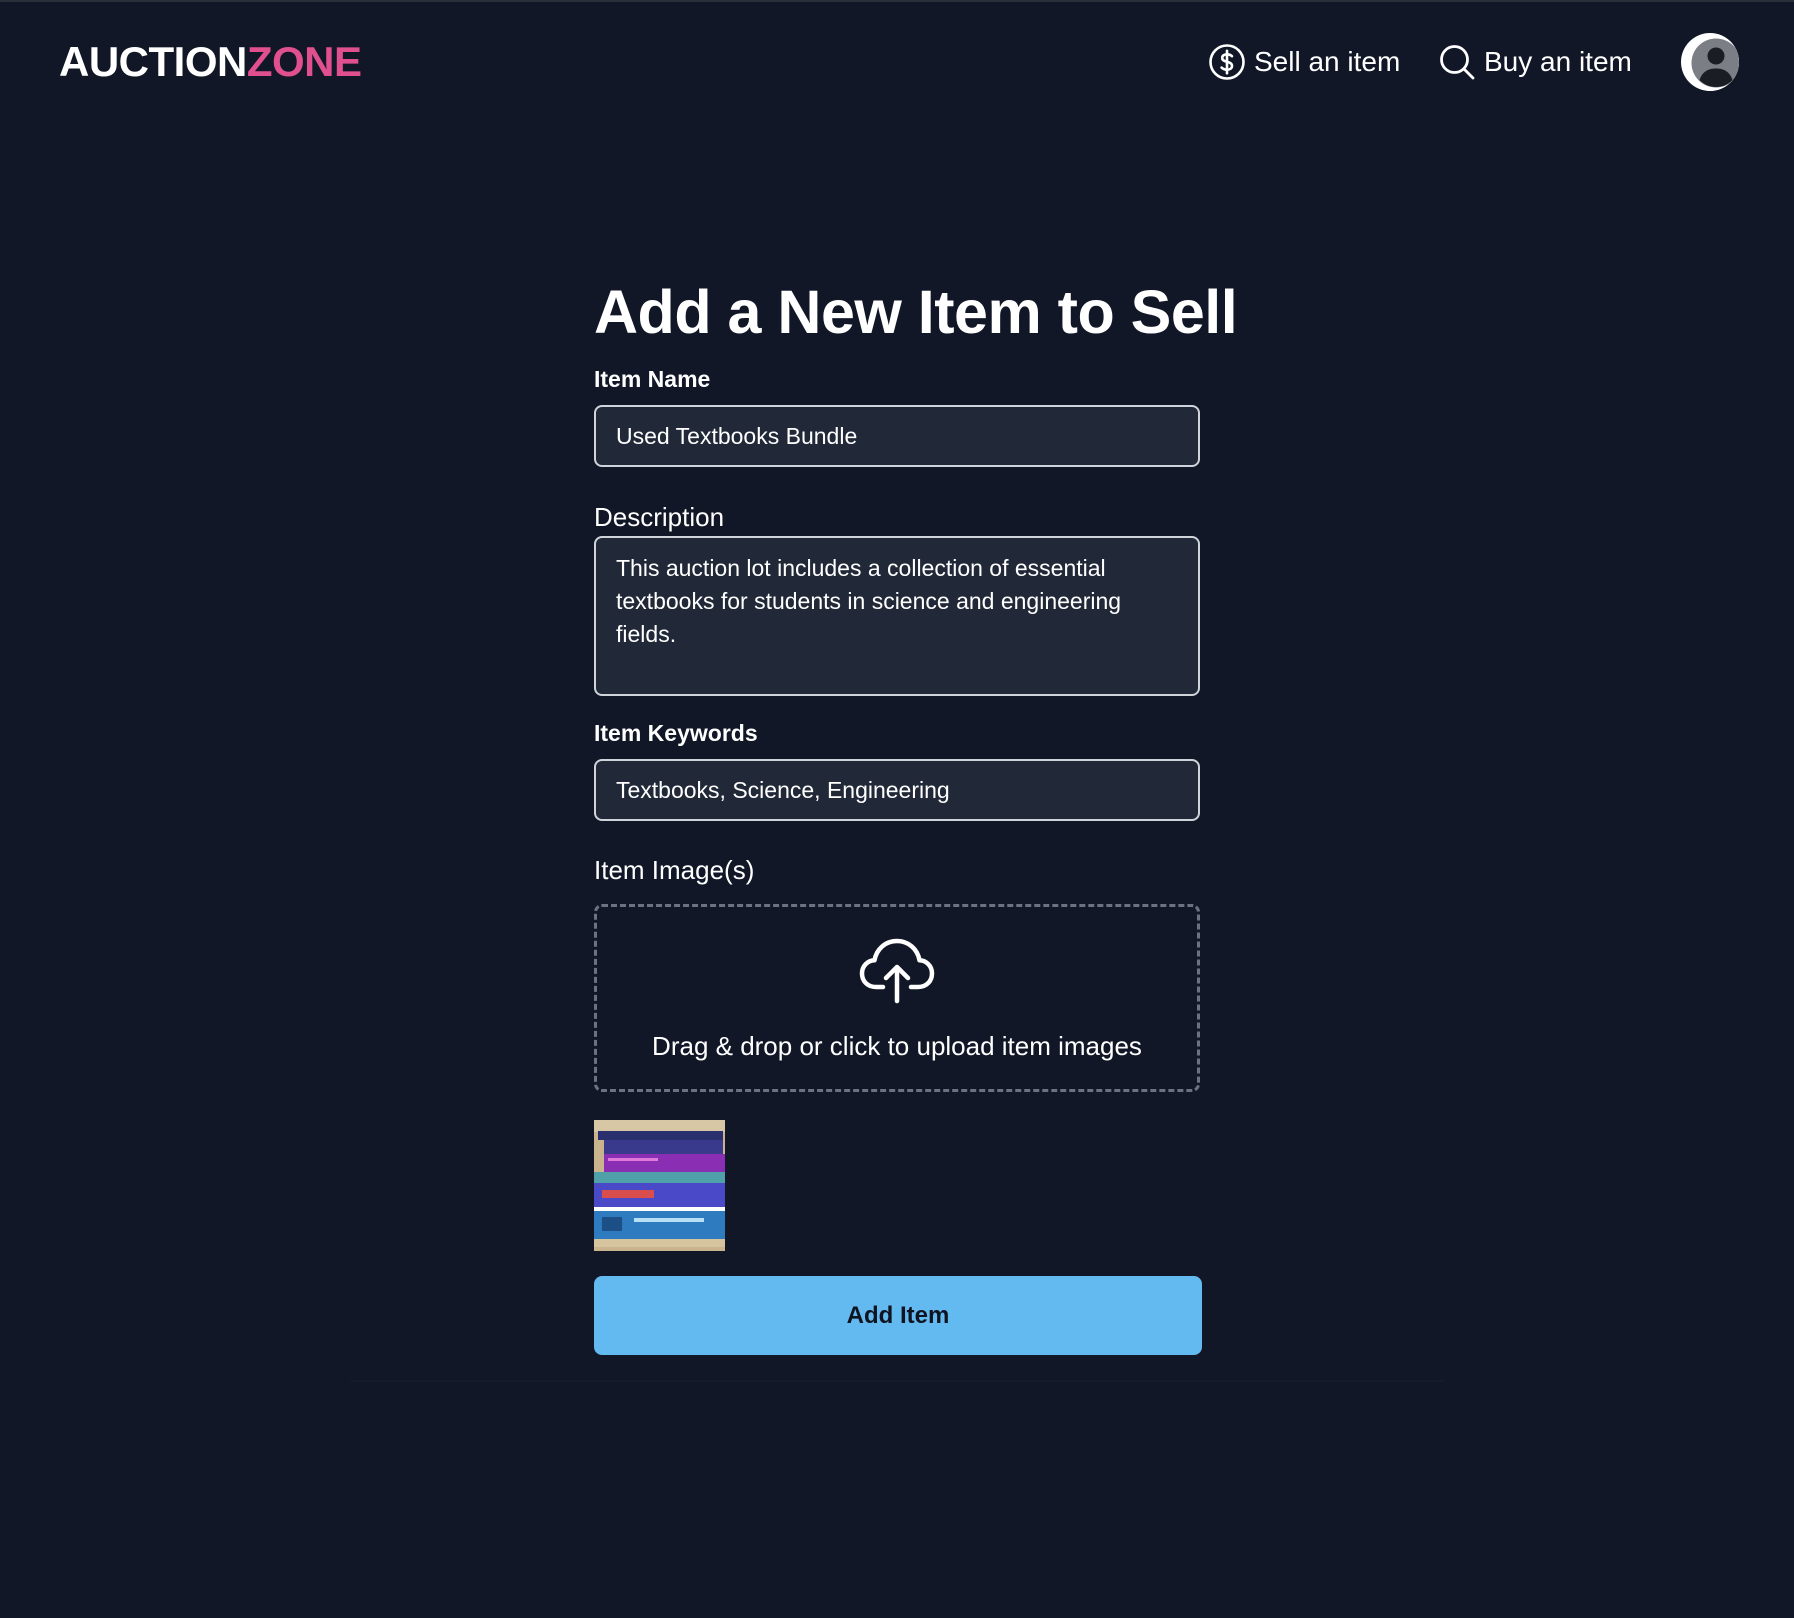 This screenshot has width=1794, height=1618. I want to click on form-card-bottom-edge, so click(897, 1381).